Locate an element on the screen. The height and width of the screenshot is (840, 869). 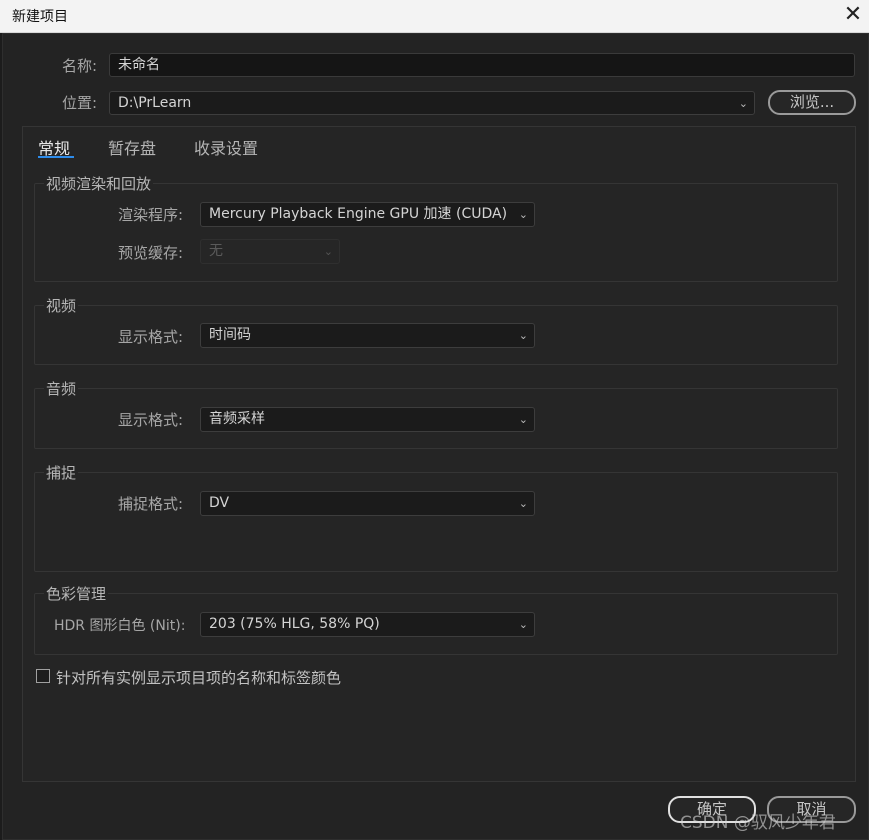
hdr-white-dropdown: 203 (75% HLG, 58% PQ) ⌄ is located at coordinates (367, 624).